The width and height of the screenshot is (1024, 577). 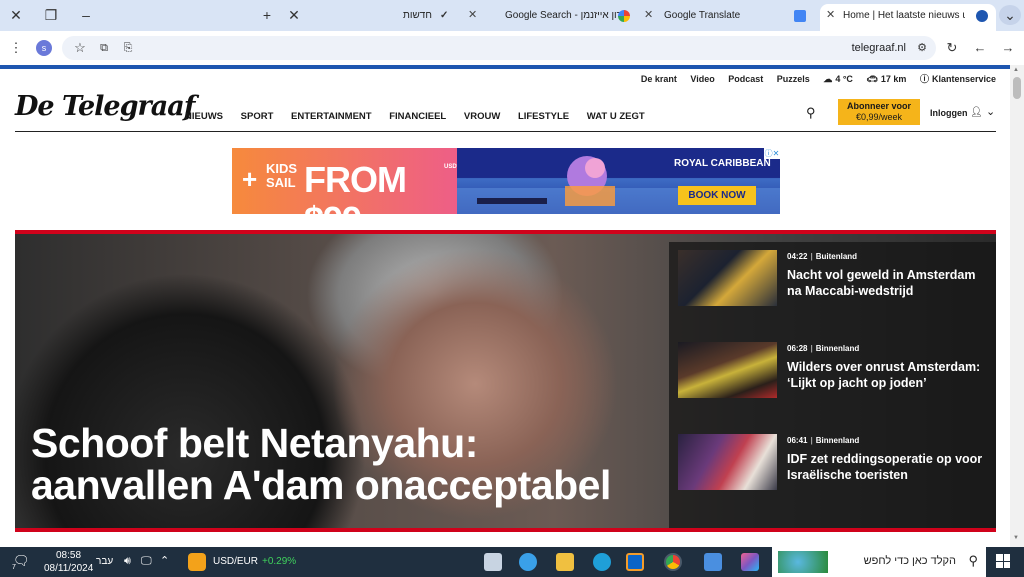 I want to click on volume-icon: 🔊︎, so click(x=127, y=561).